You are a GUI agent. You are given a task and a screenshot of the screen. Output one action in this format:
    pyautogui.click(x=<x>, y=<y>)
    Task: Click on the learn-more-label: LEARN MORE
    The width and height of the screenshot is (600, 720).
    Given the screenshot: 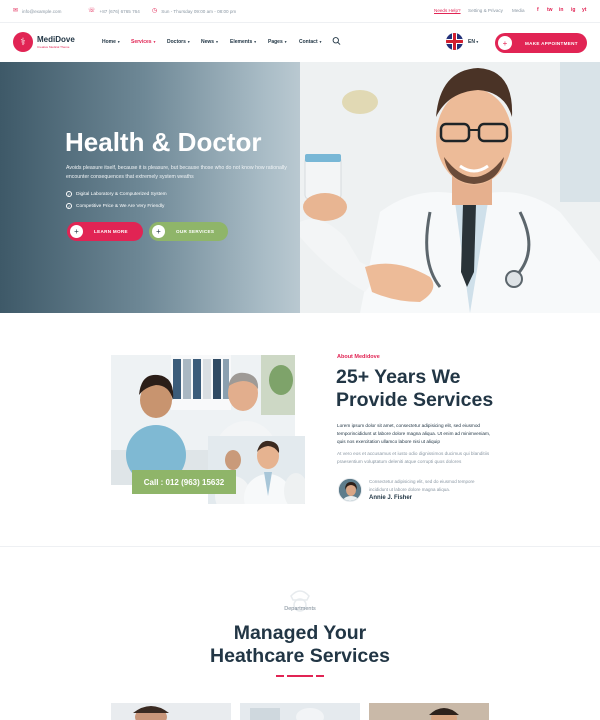 What is the action you would take?
    pyautogui.click(x=111, y=231)
    